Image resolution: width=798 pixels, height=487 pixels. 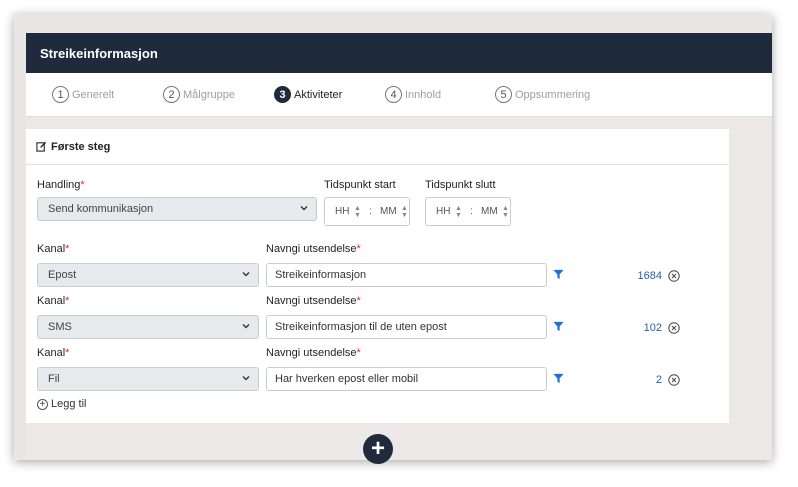 What do you see at coordinates (553, 94) in the screenshot?
I see `step-label: Oppsummering` at bounding box center [553, 94].